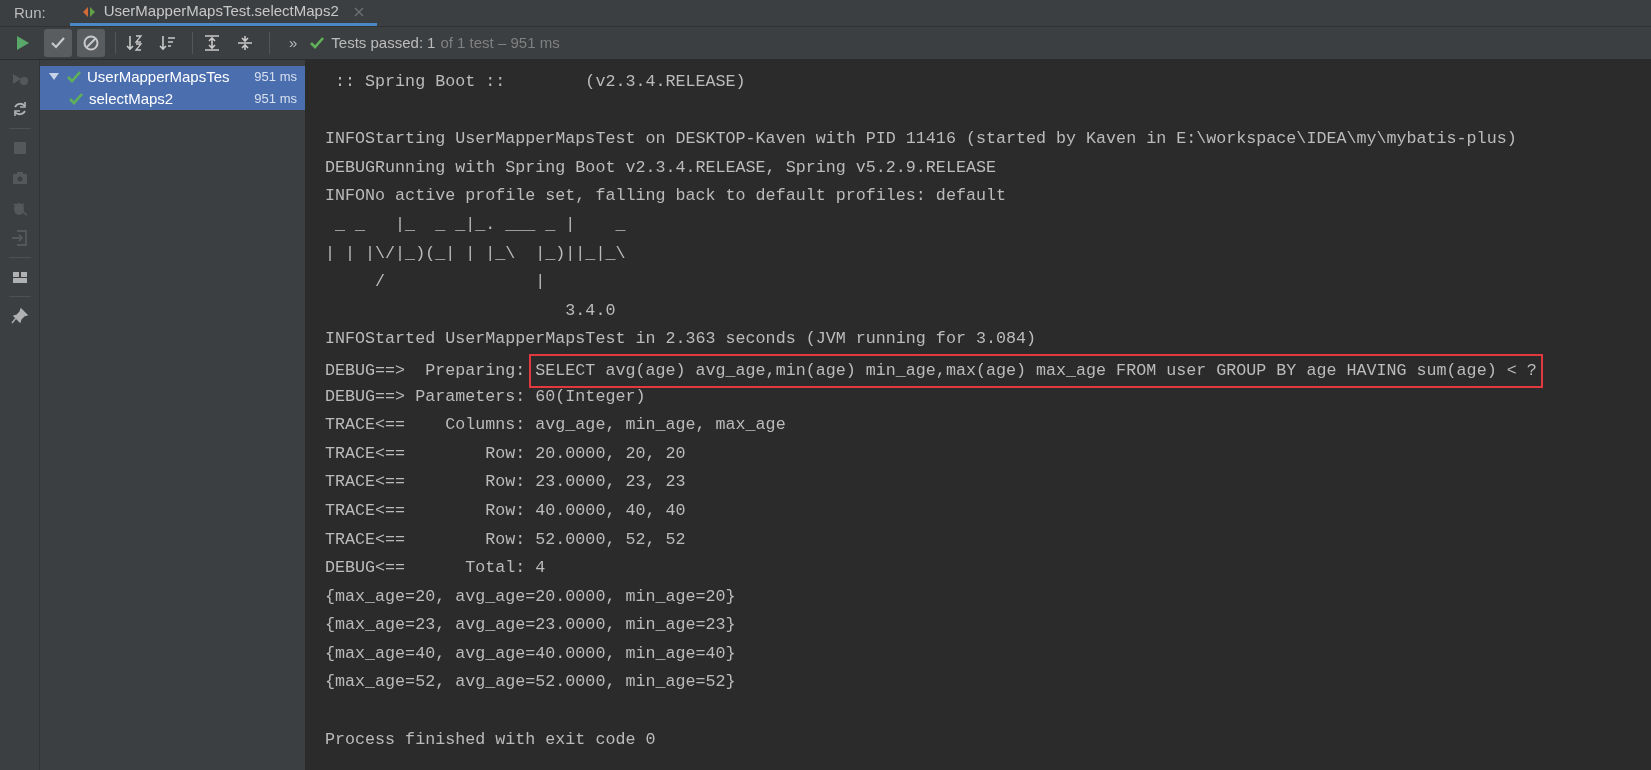 This screenshot has height=770, width=1651. What do you see at coordinates (505, 482) in the screenshot?
I see `console-line: TRACE<== Row: 23.0000, 23, 23` at bounding box center [505, 482].